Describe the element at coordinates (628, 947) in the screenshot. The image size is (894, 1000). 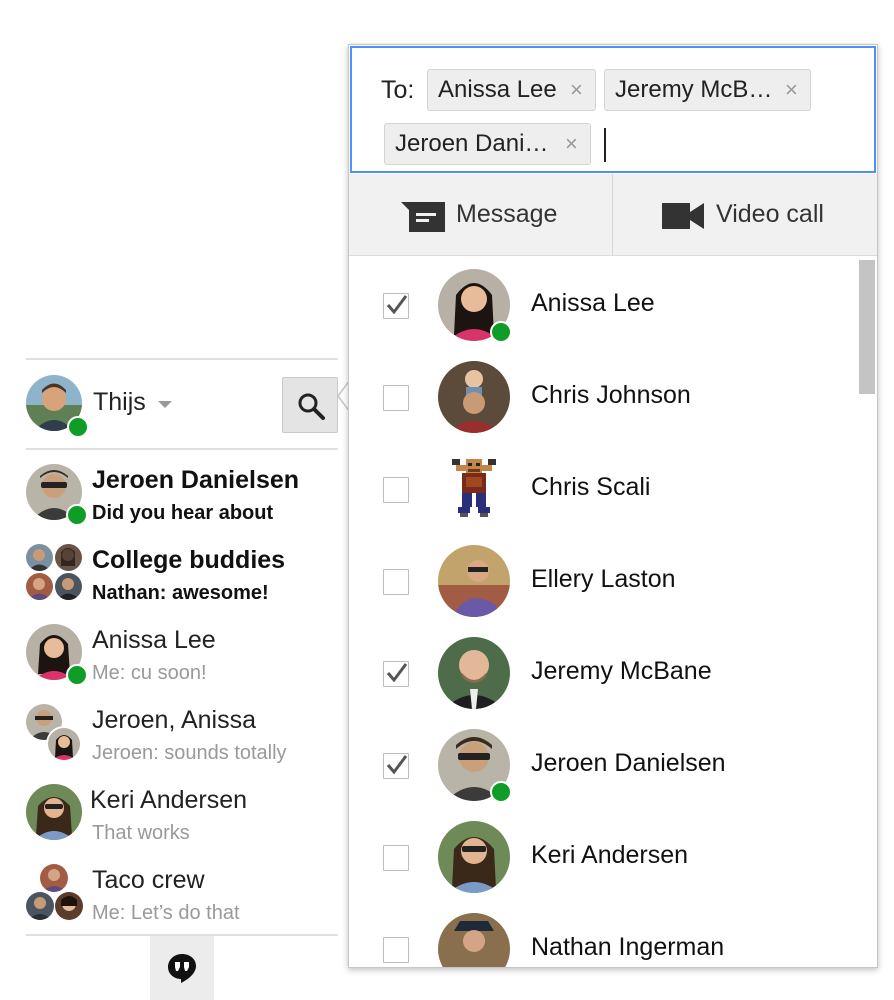
I see `contact-name: Nathan Ingerman` at that location.